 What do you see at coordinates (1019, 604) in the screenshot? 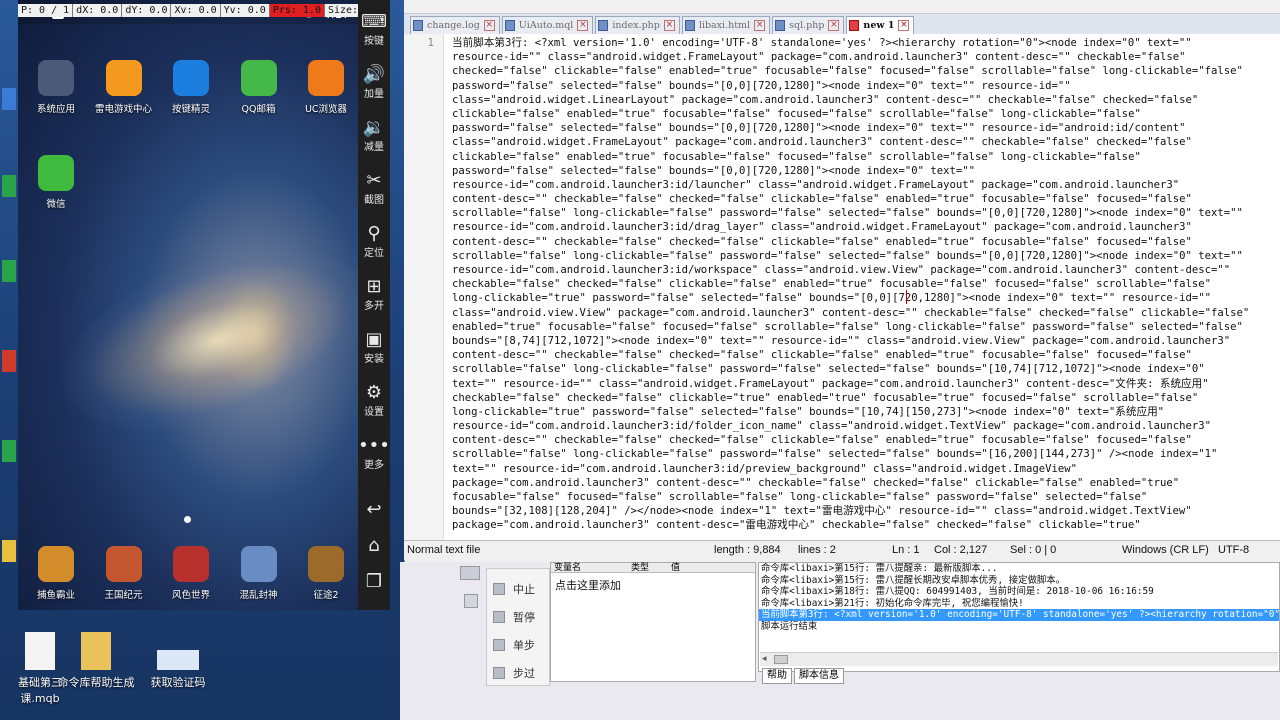
I see `log-line: 命令库<libaxi>第21行: 初始化命令库完毕, 祝您编程愉快!` at bounding box center [1019, 604].